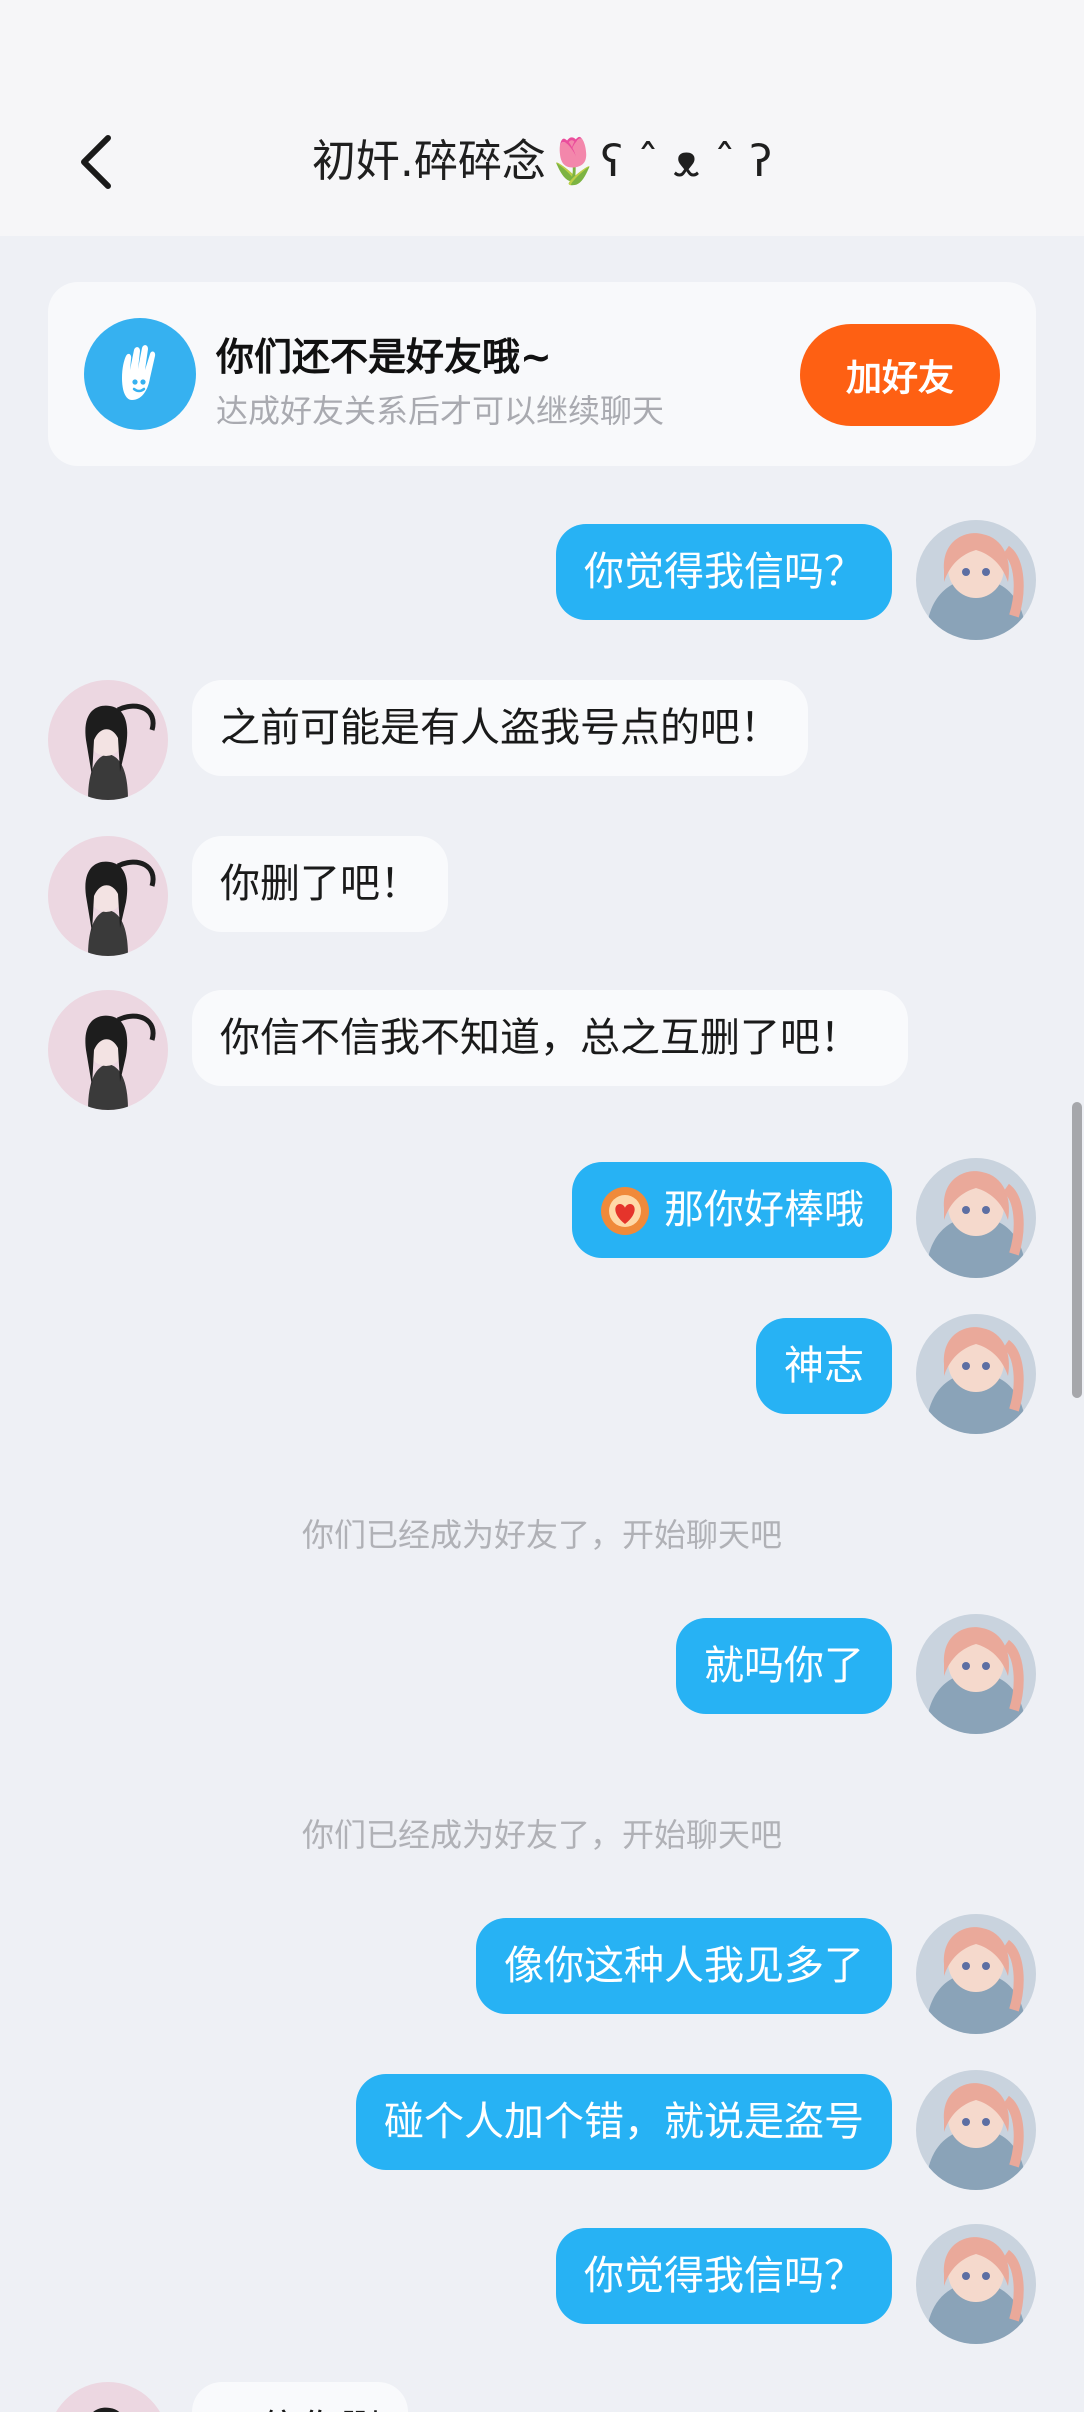 The image size is (1084, 2412). Describe the element at coordinates (140, 374) in the screenshot. I see `waving-hand-icon` at that location.